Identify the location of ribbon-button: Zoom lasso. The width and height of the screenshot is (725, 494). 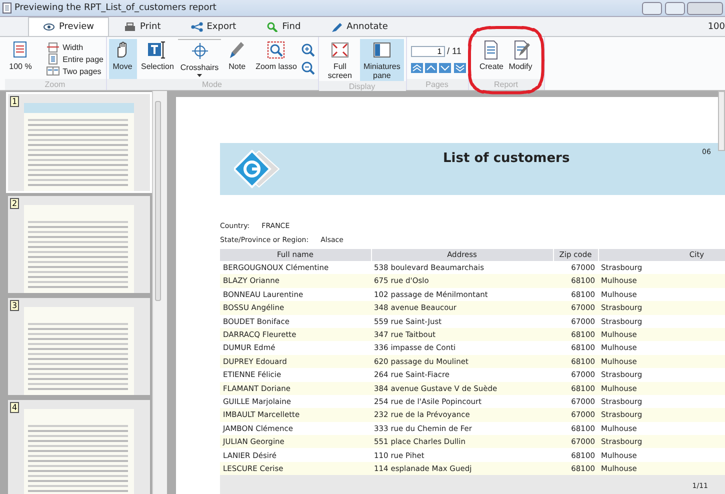
(276, 59).